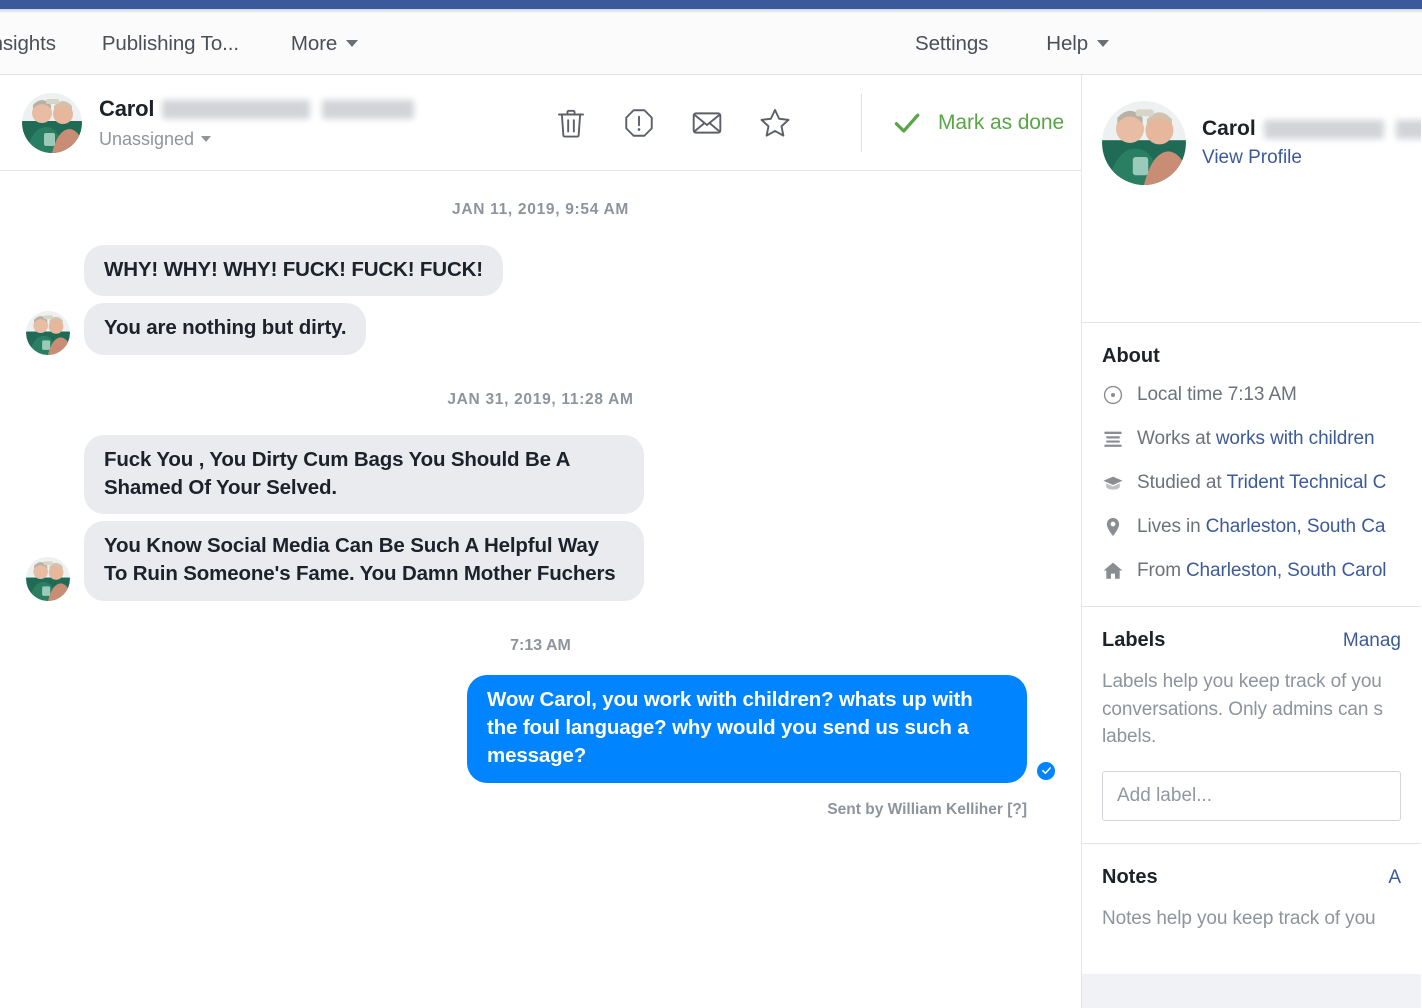 Image resolution: width=1422 pixels, height=1008 pixels. I want to click on nav-item-settings-label: Settings, so click(952, 43).